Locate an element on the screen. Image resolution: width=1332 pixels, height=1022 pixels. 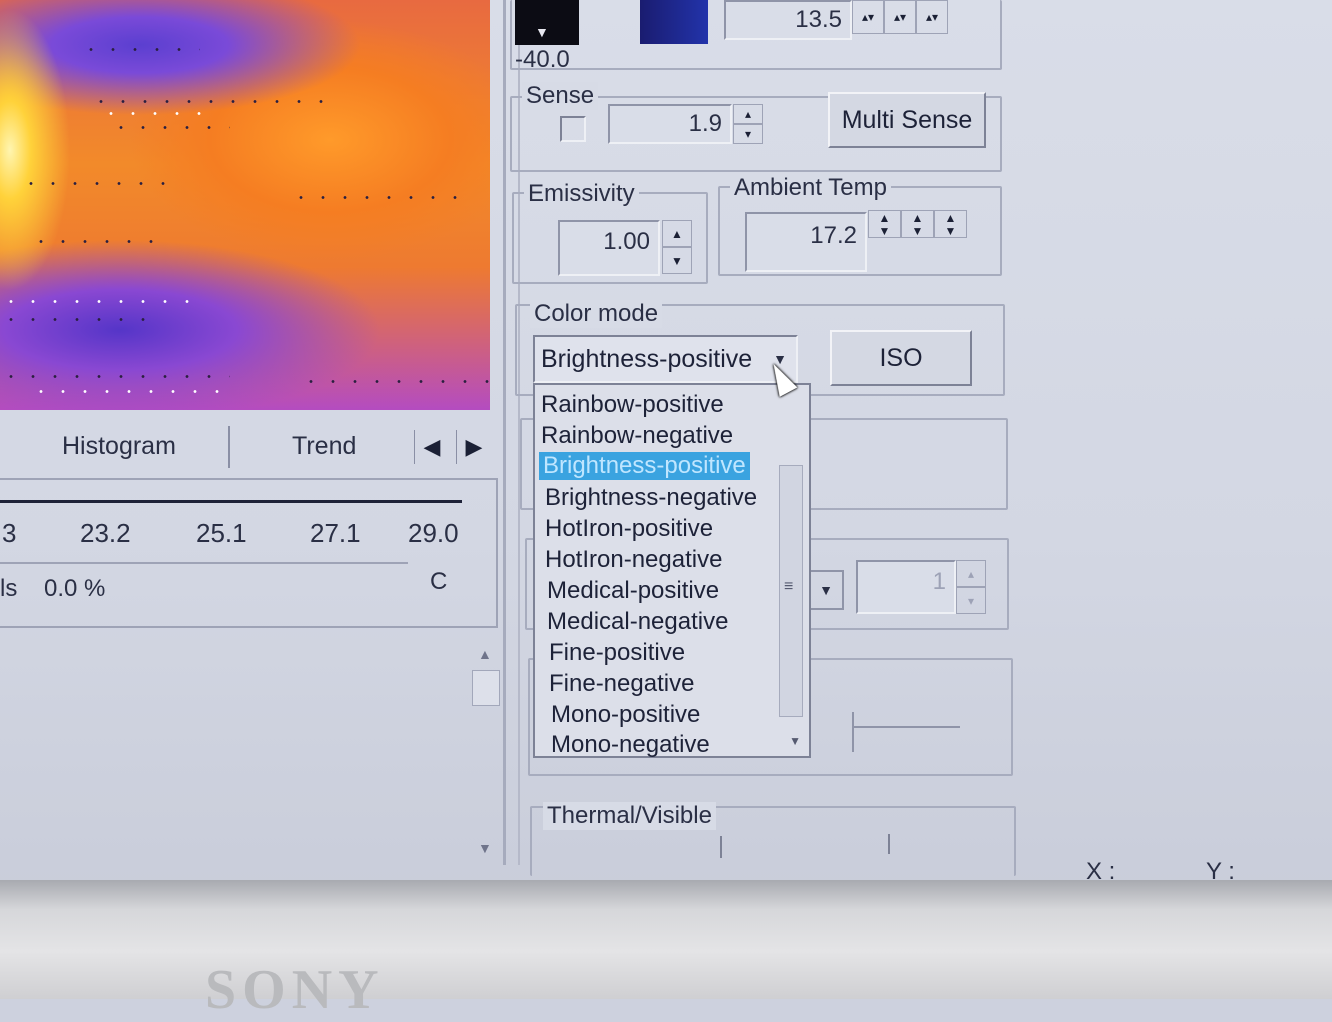
brand-logo: SONY is located at coordinates (295, 990).